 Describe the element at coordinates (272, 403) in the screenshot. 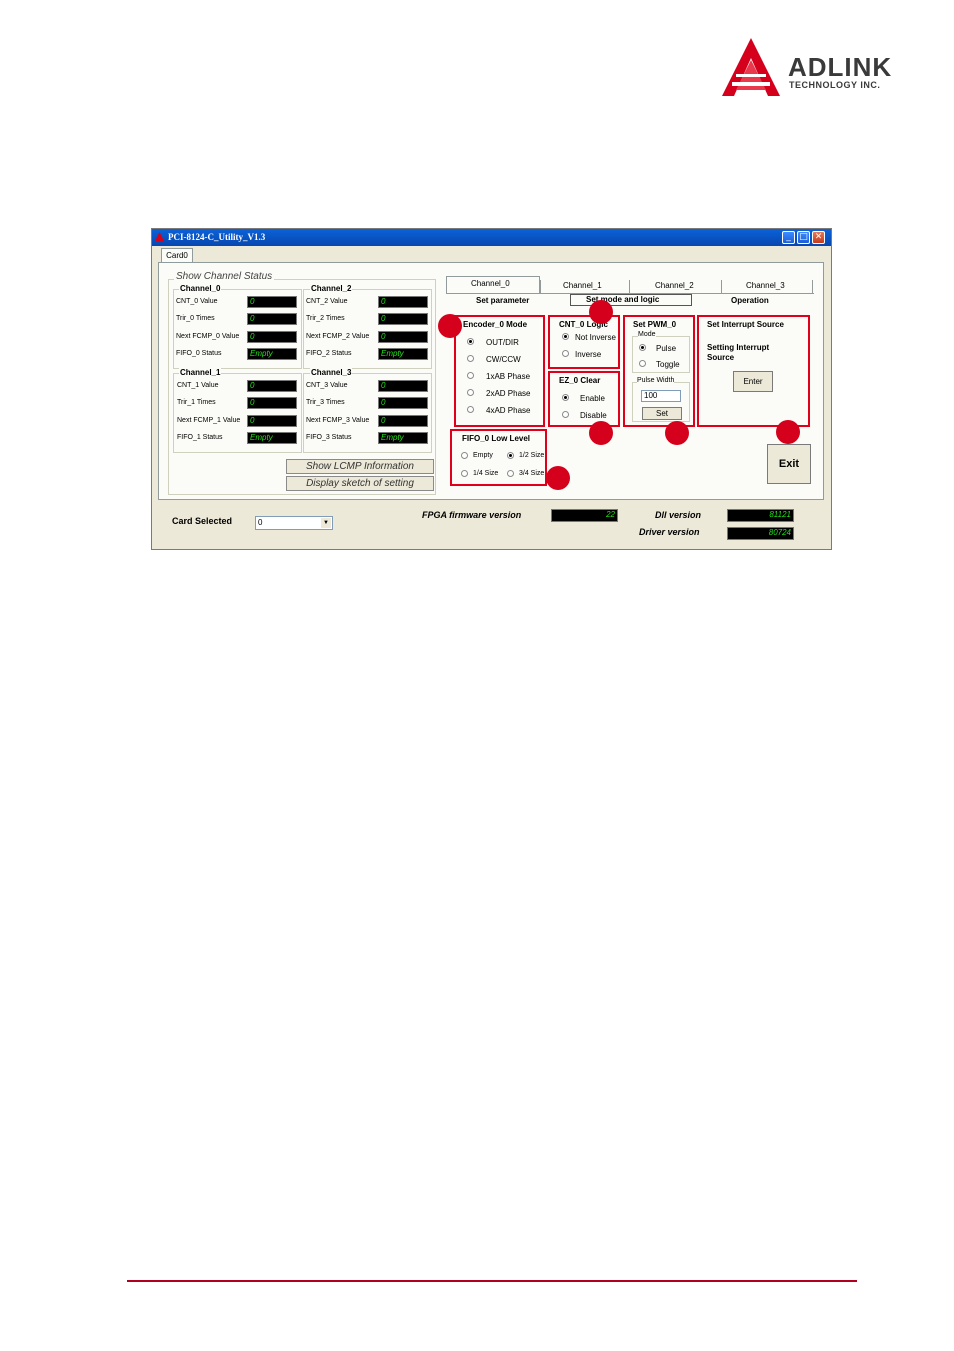

I see `trir-1-value: 0` at that location.